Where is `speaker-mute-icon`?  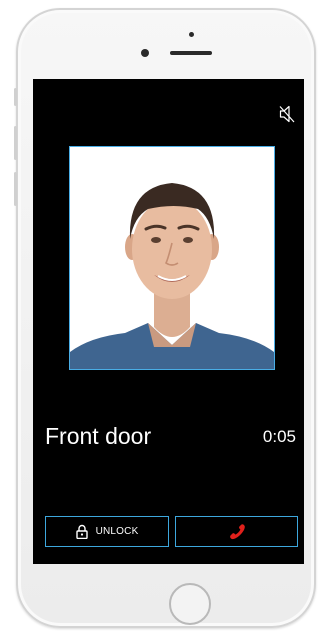
speaker-mute-icon is located at coordinates (287, 114).